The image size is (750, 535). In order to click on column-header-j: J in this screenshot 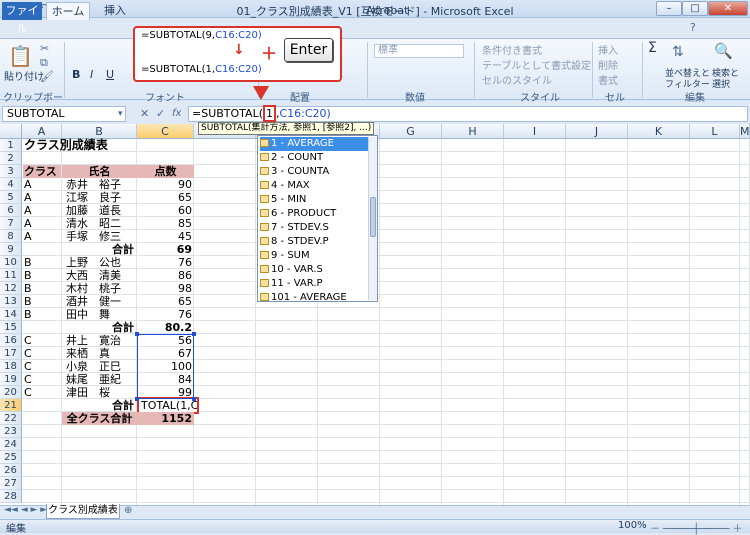, I will do `click(597, 131)`.